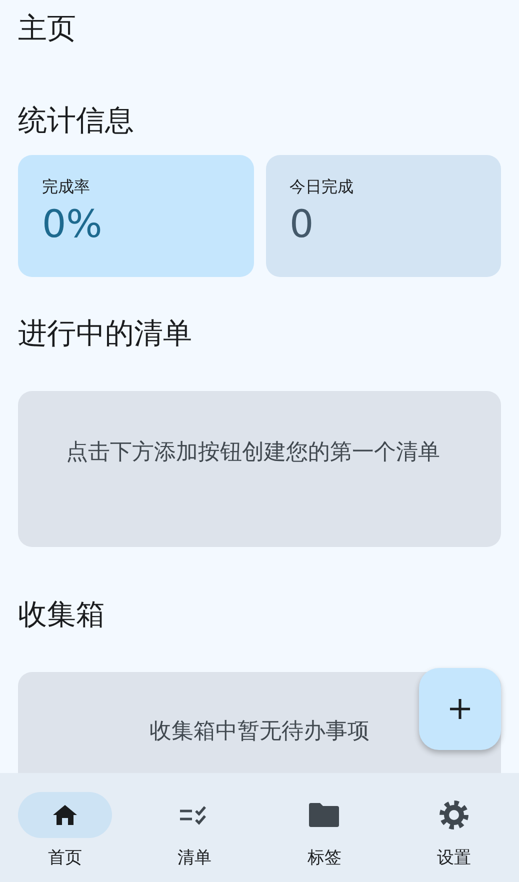  What do you see at coordinates (47, 28) in the screenshot?
I see `page-title: 主页` at bounding box center [47, 28].